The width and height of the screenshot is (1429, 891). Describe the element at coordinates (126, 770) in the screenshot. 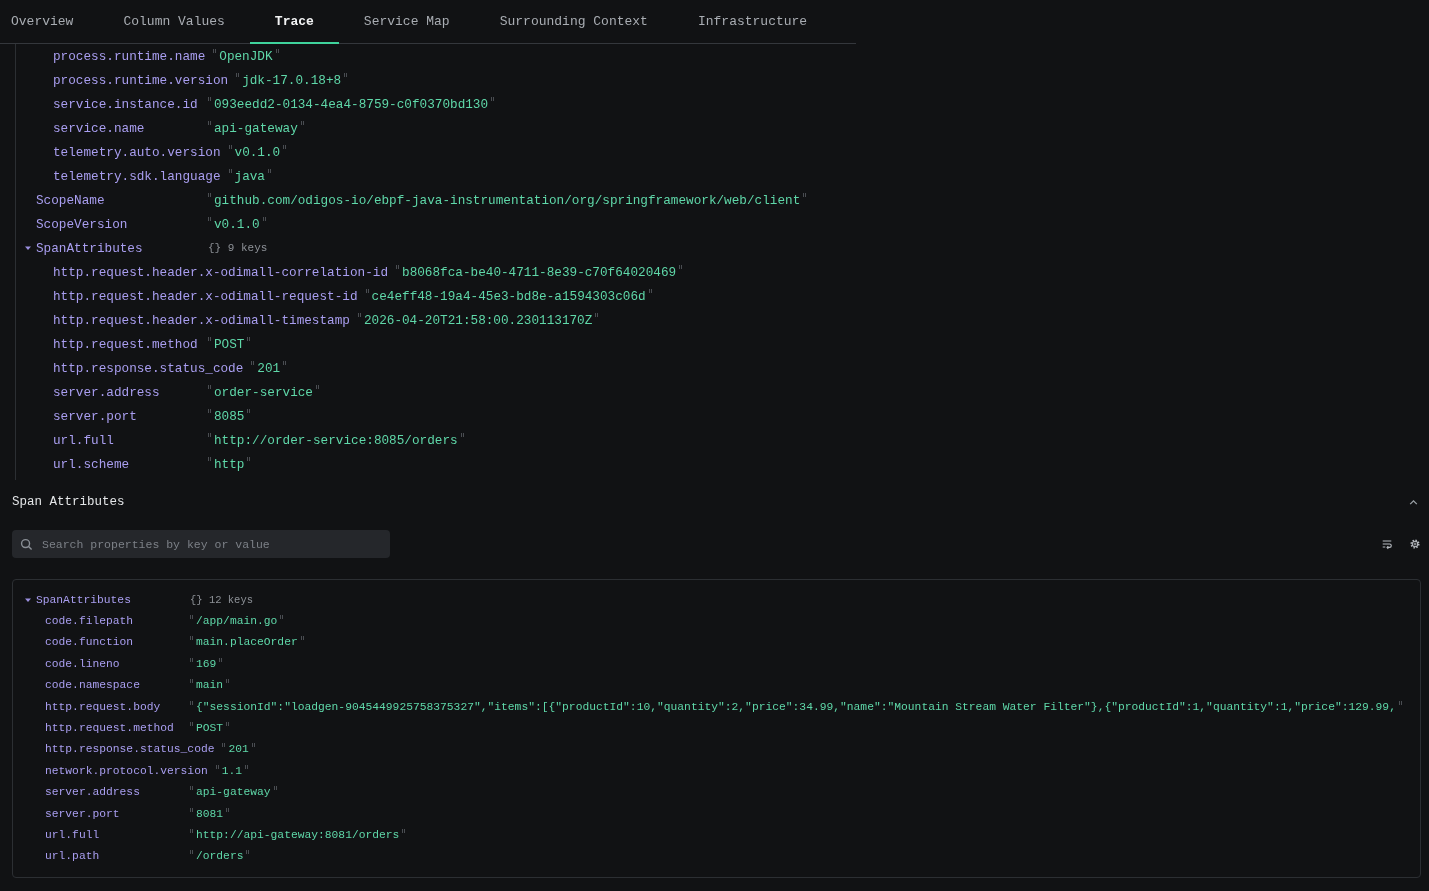

I see `attribute-key: network.protocol.version` at that location.